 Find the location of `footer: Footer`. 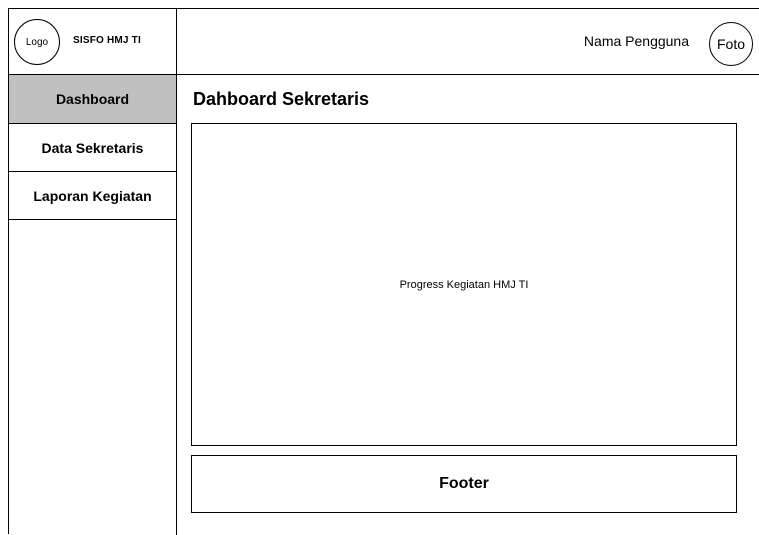

footer: Footer is located at coordinates (464, 484).